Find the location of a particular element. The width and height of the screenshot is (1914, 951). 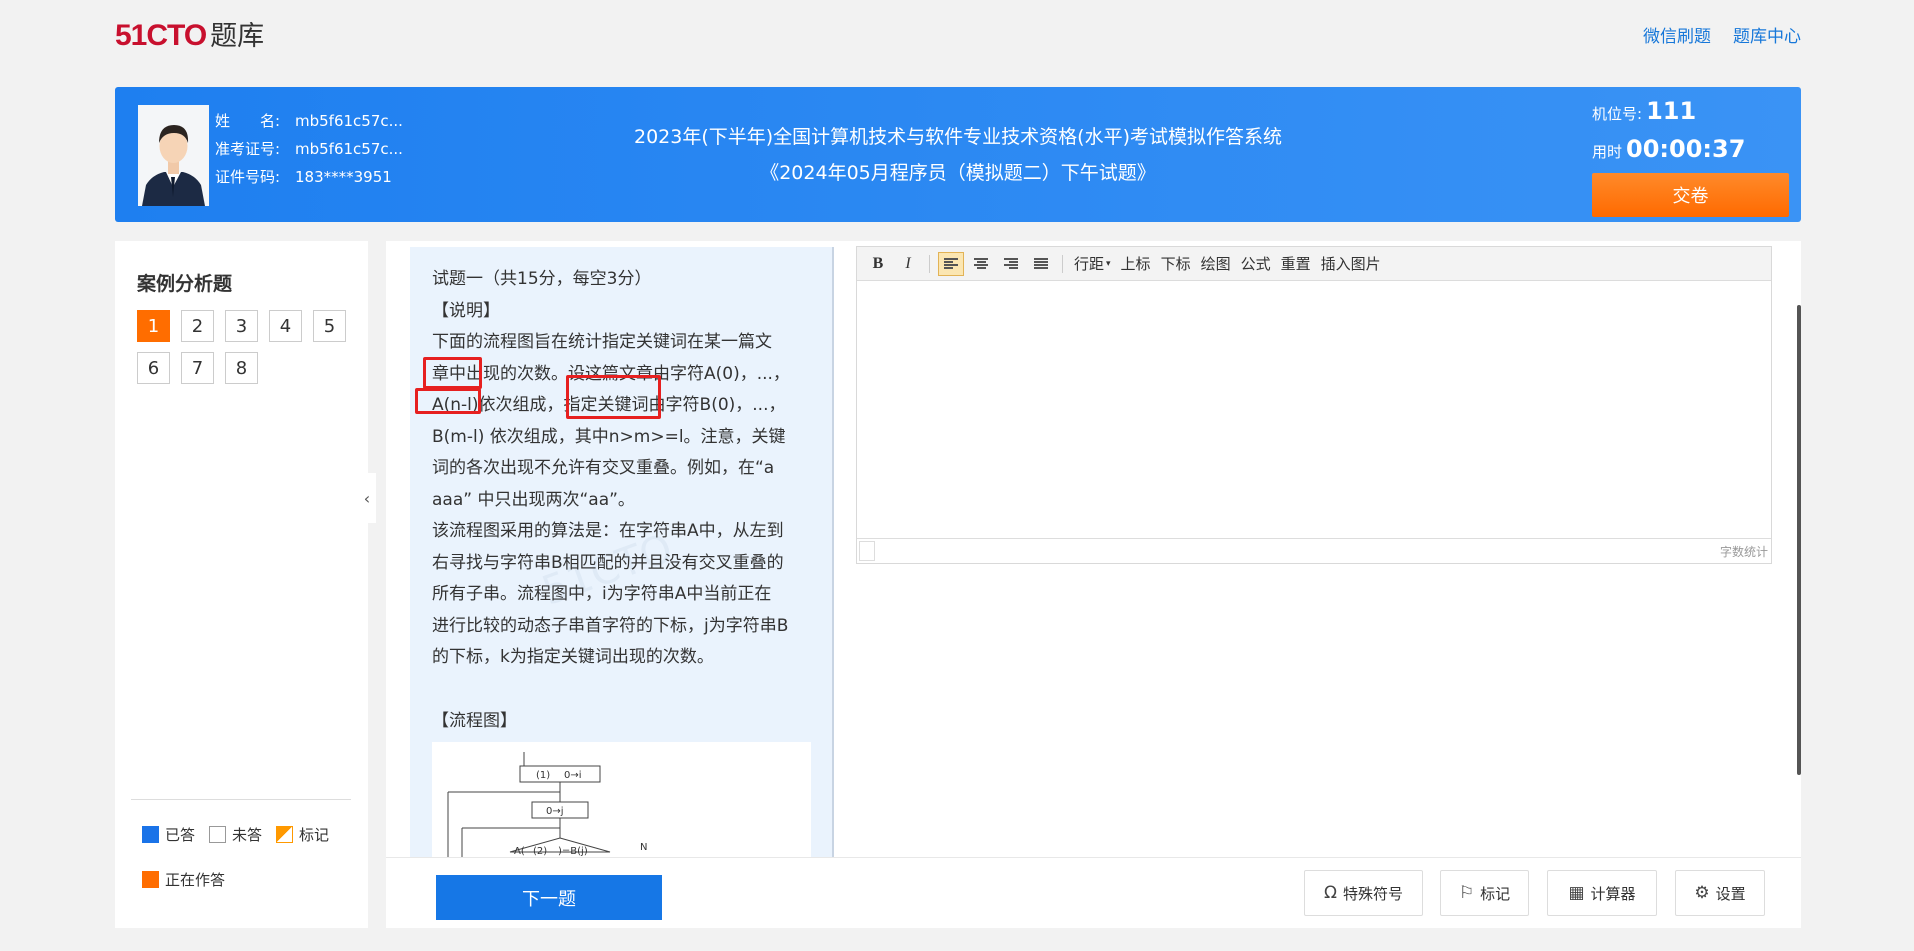

gear-icon: ⚙ is located at coordinates (1702, 893).